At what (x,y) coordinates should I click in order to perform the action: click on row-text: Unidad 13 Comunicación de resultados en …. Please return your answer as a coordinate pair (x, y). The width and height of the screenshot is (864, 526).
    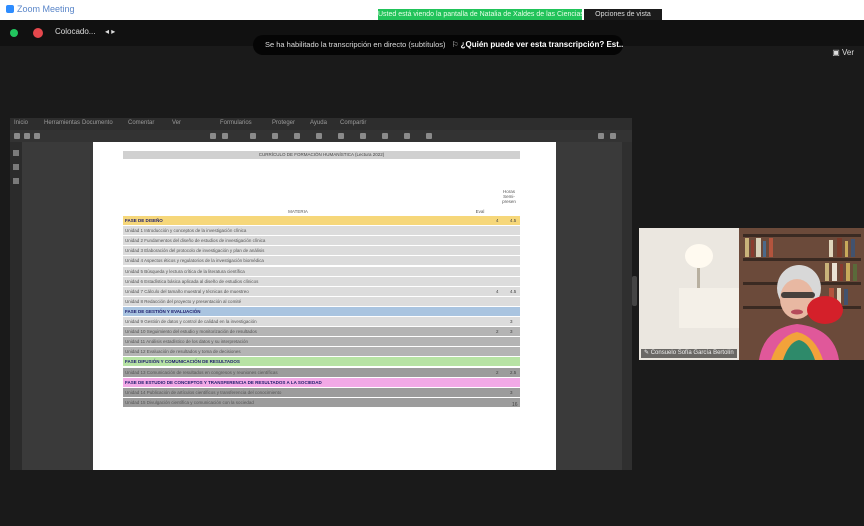
    Looking at the image, I should click on (201, 372).